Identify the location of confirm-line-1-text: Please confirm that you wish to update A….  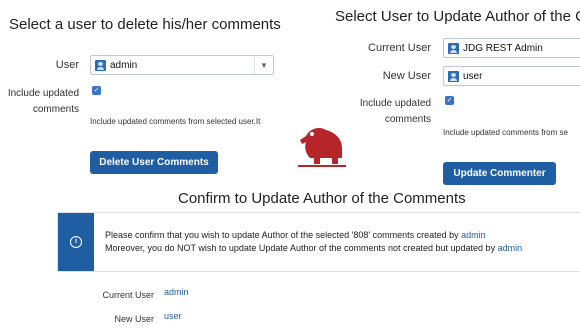
(282, 235).